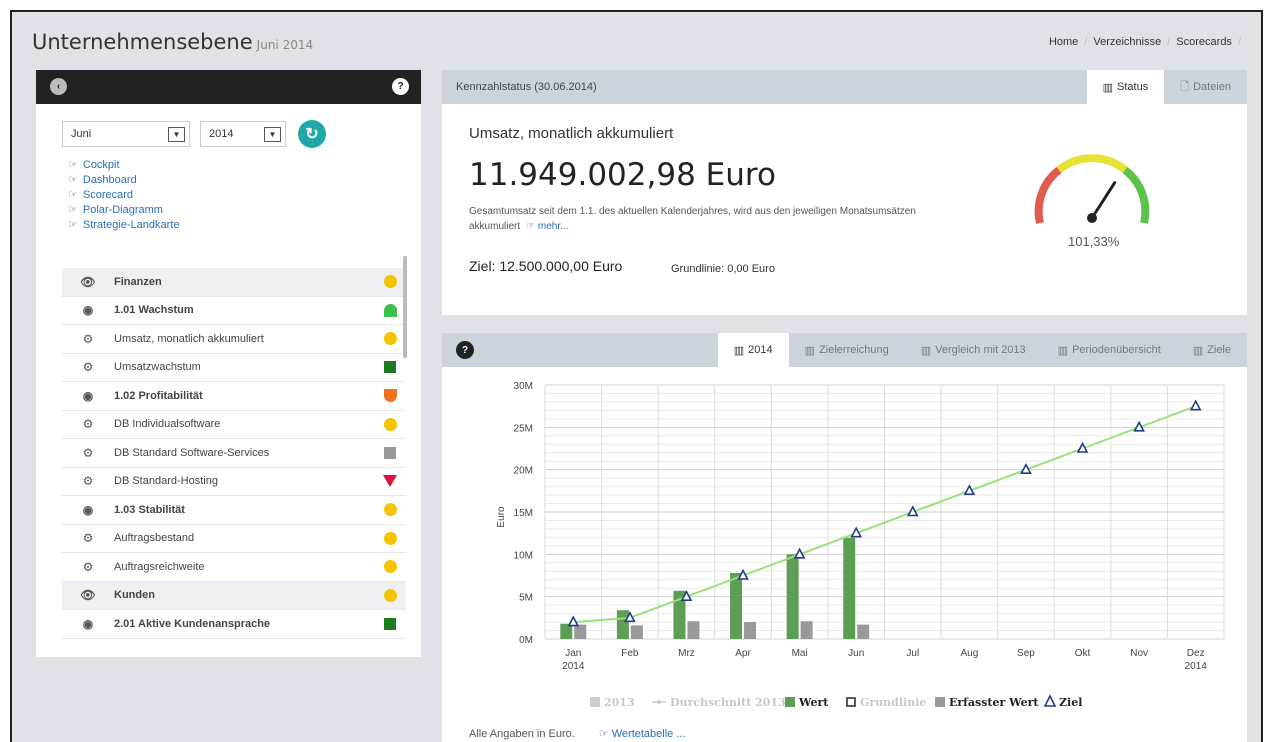  What do you see at coordinates (753, 350) in the screenshot?
I see `tab-2014: ▥ 2014` at bounding box center [753, 350].